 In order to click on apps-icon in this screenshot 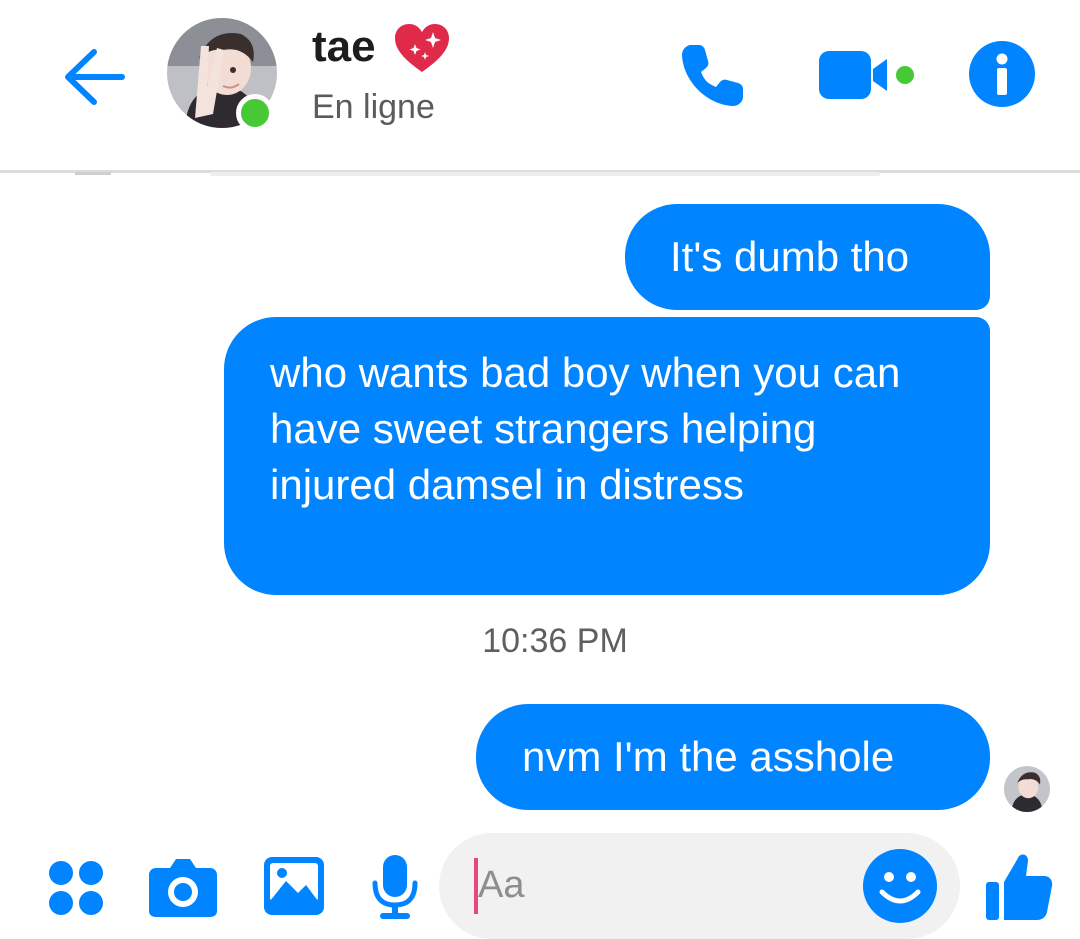, I will do `click(76, 888)`.